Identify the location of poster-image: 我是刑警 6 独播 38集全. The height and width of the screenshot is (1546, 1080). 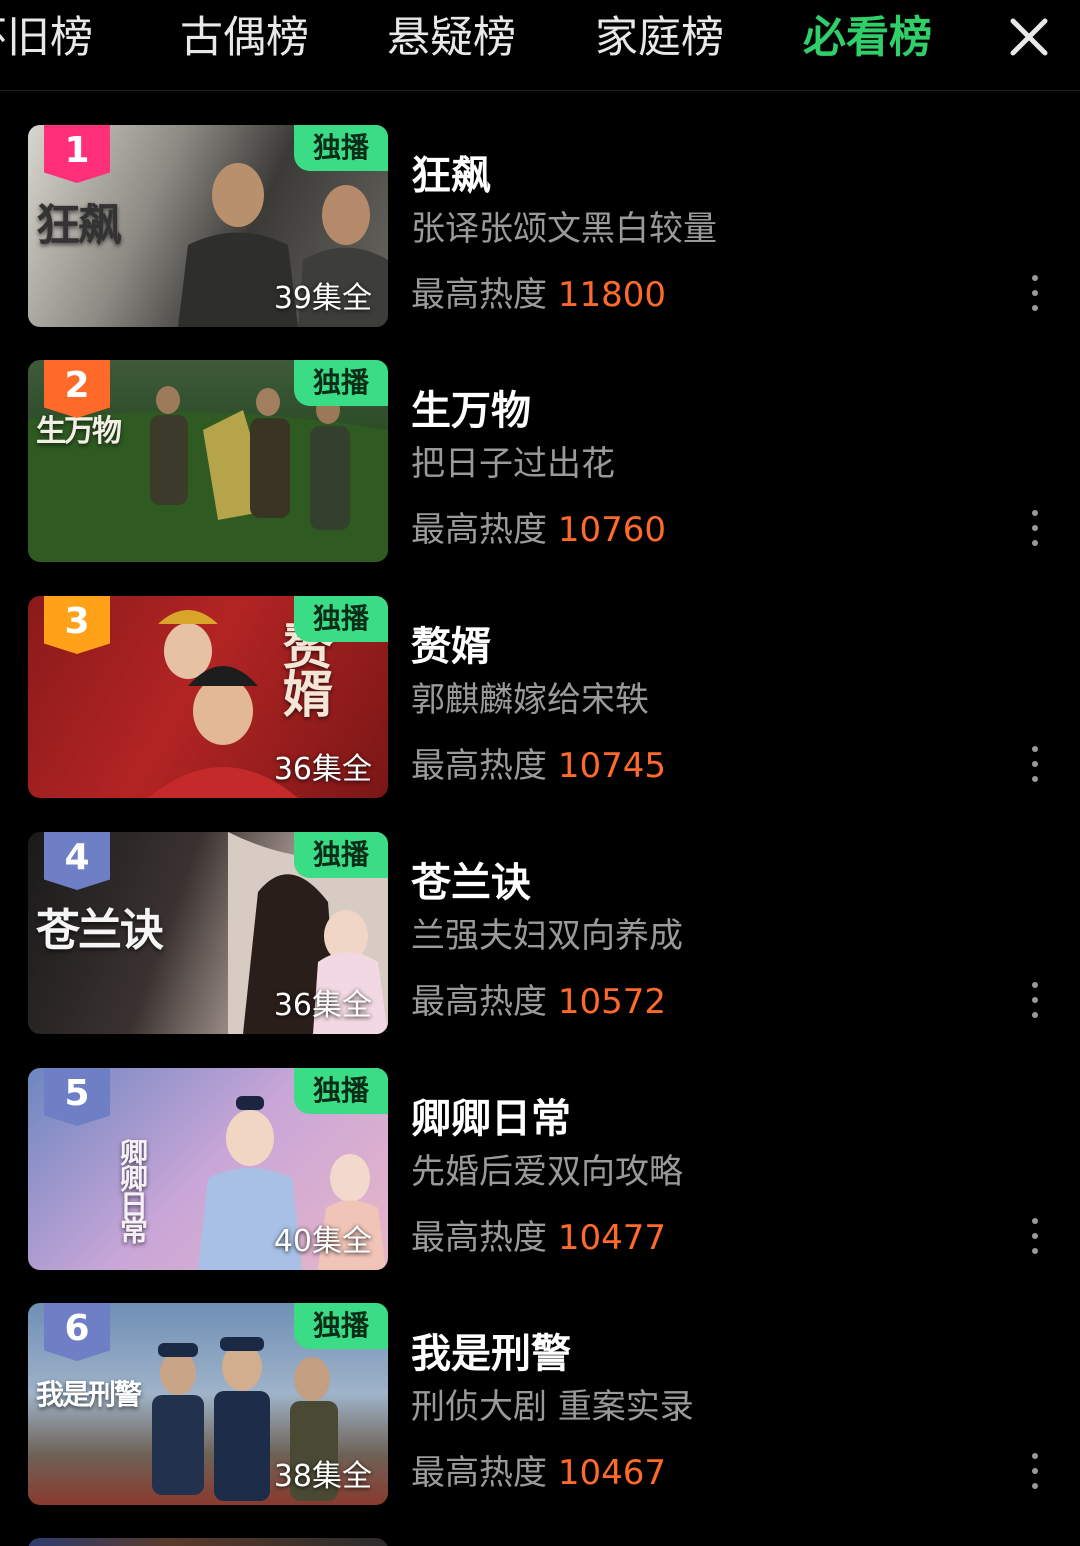
(208, 1404).